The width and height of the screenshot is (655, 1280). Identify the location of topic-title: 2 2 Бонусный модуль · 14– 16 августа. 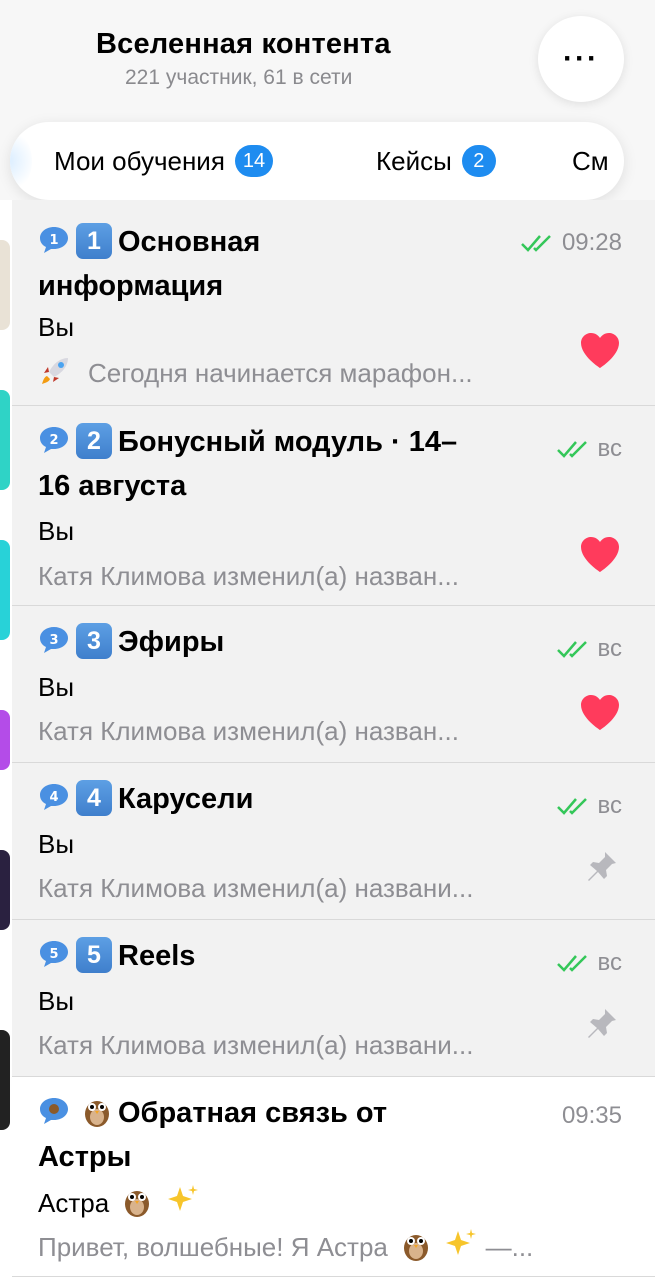
(247, 464).